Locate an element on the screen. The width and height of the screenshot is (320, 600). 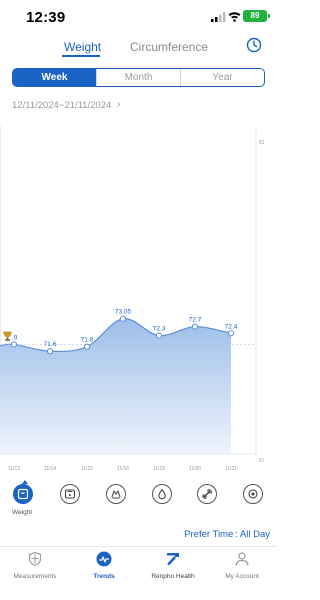
nav-trends: Trends is located at coordinates (104, 565).